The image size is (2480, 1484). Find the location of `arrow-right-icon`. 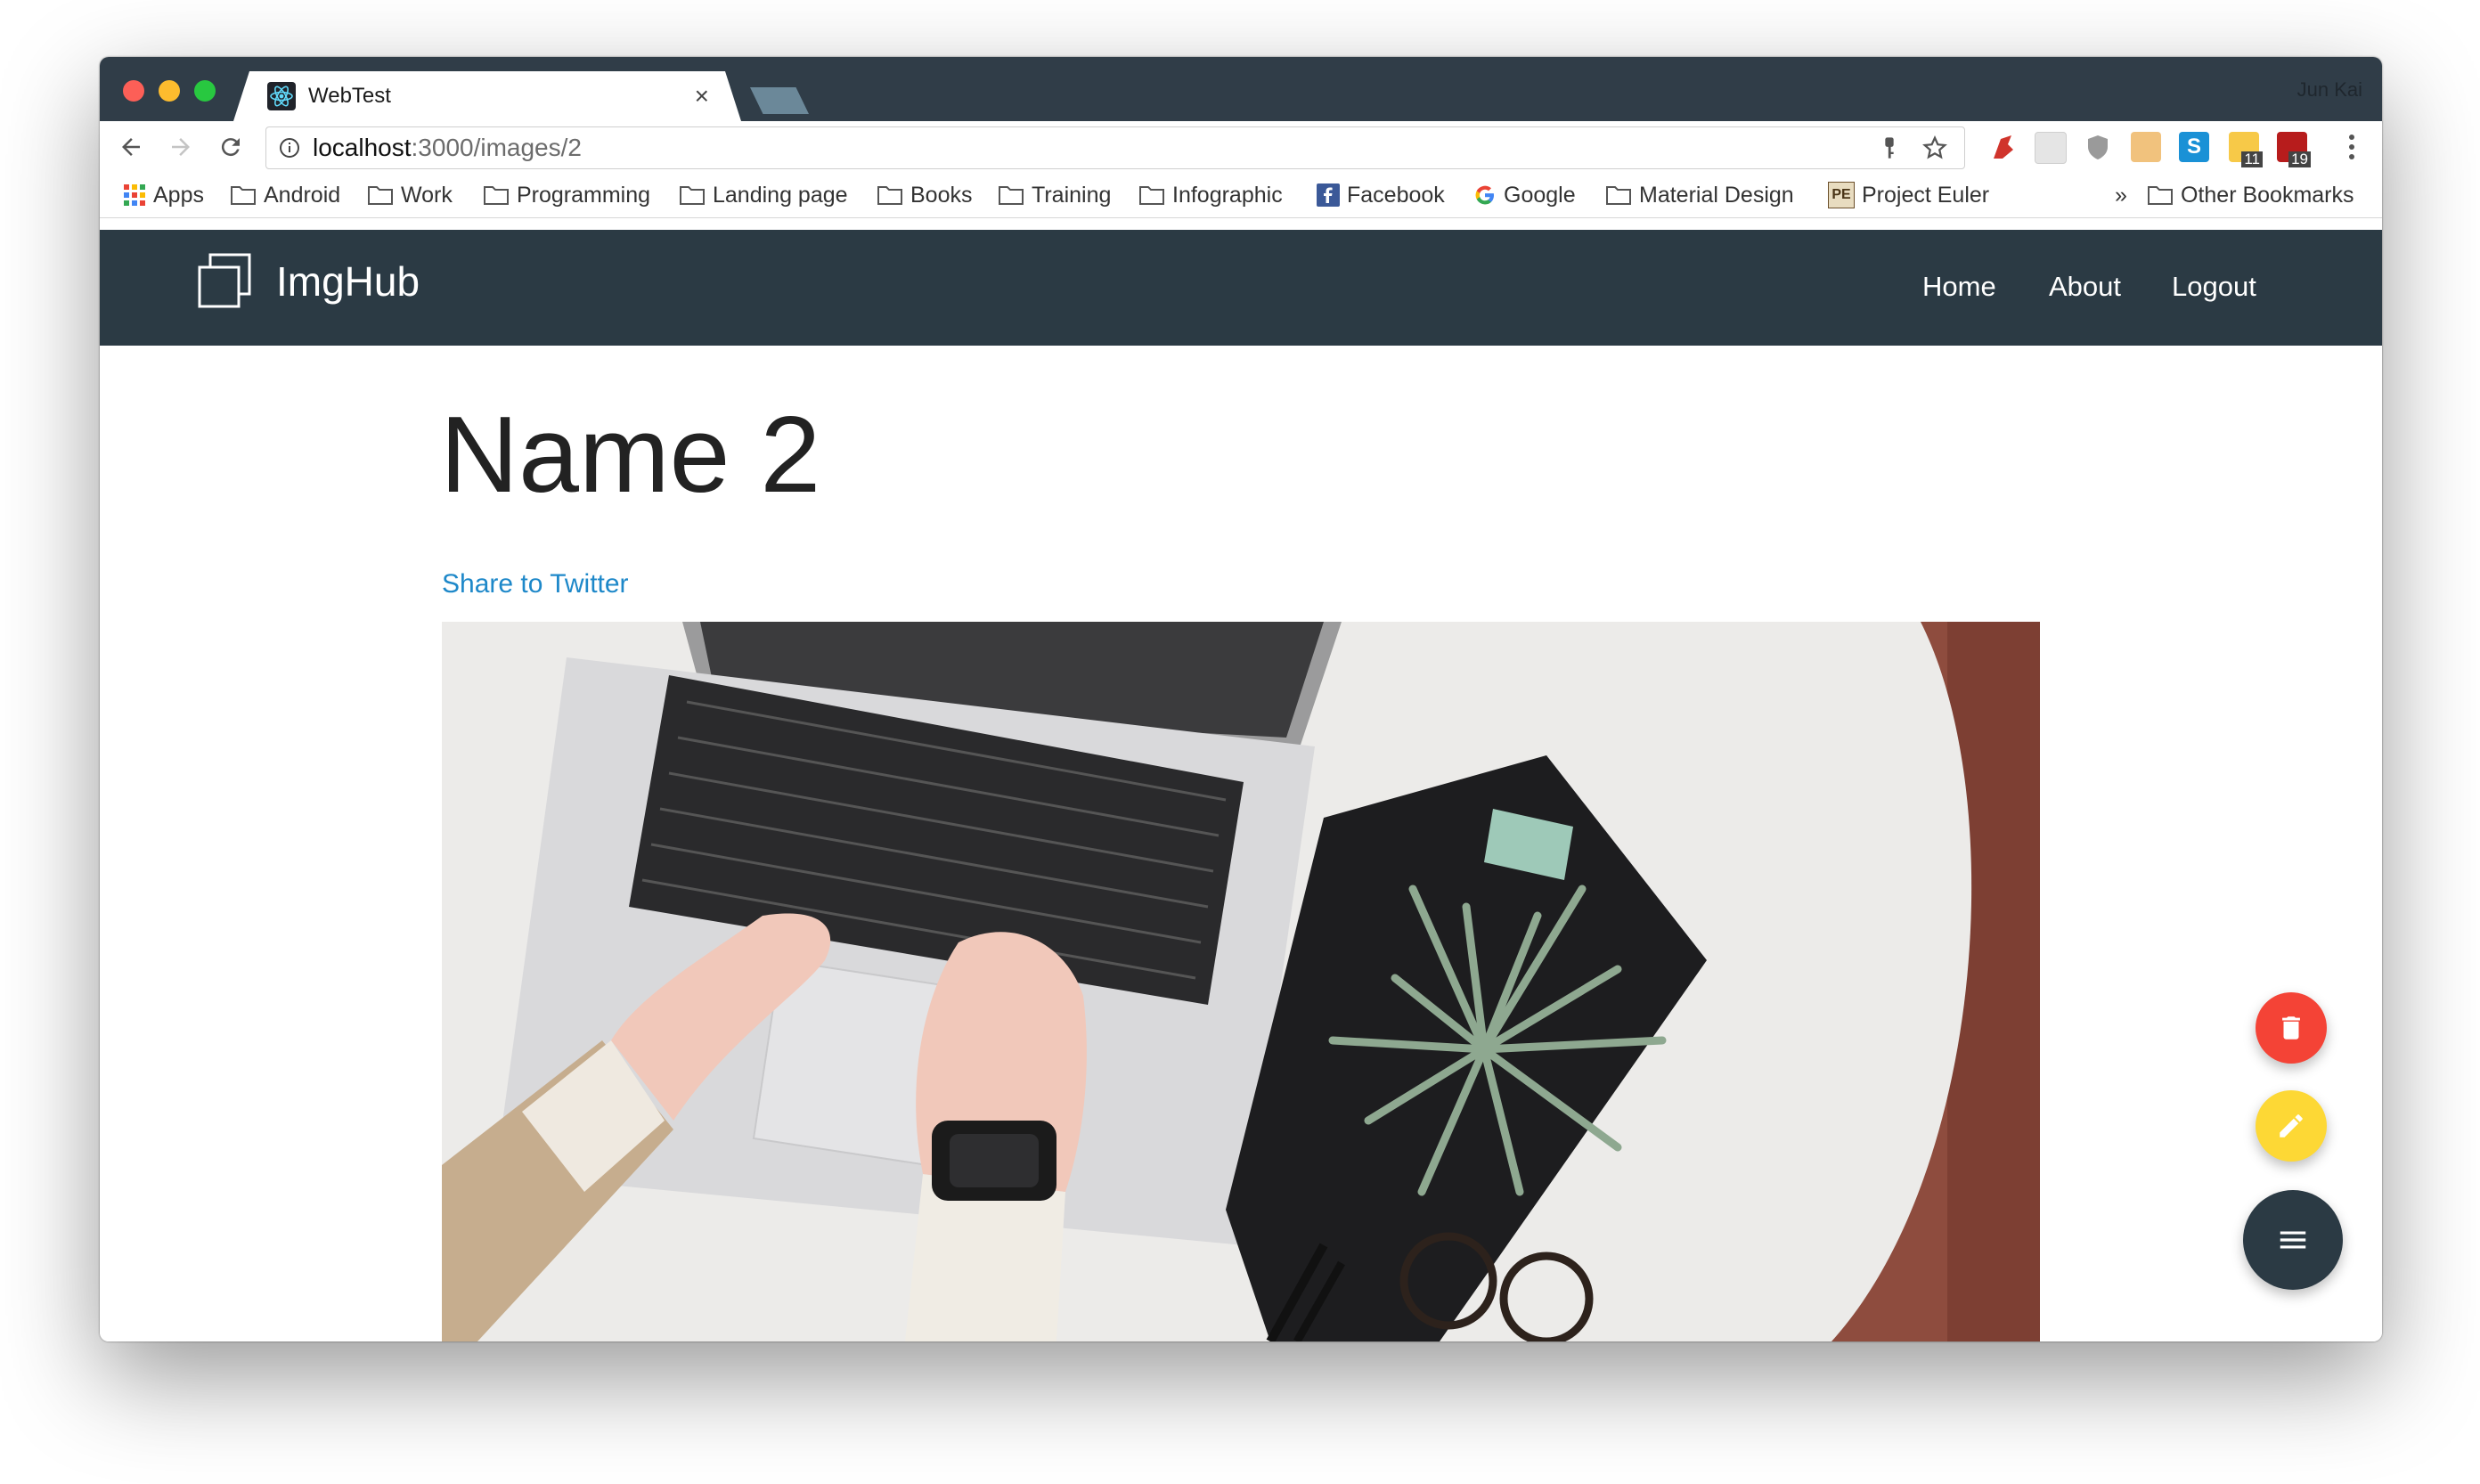

arrow-right-icon is located at coordinates (181, 147).